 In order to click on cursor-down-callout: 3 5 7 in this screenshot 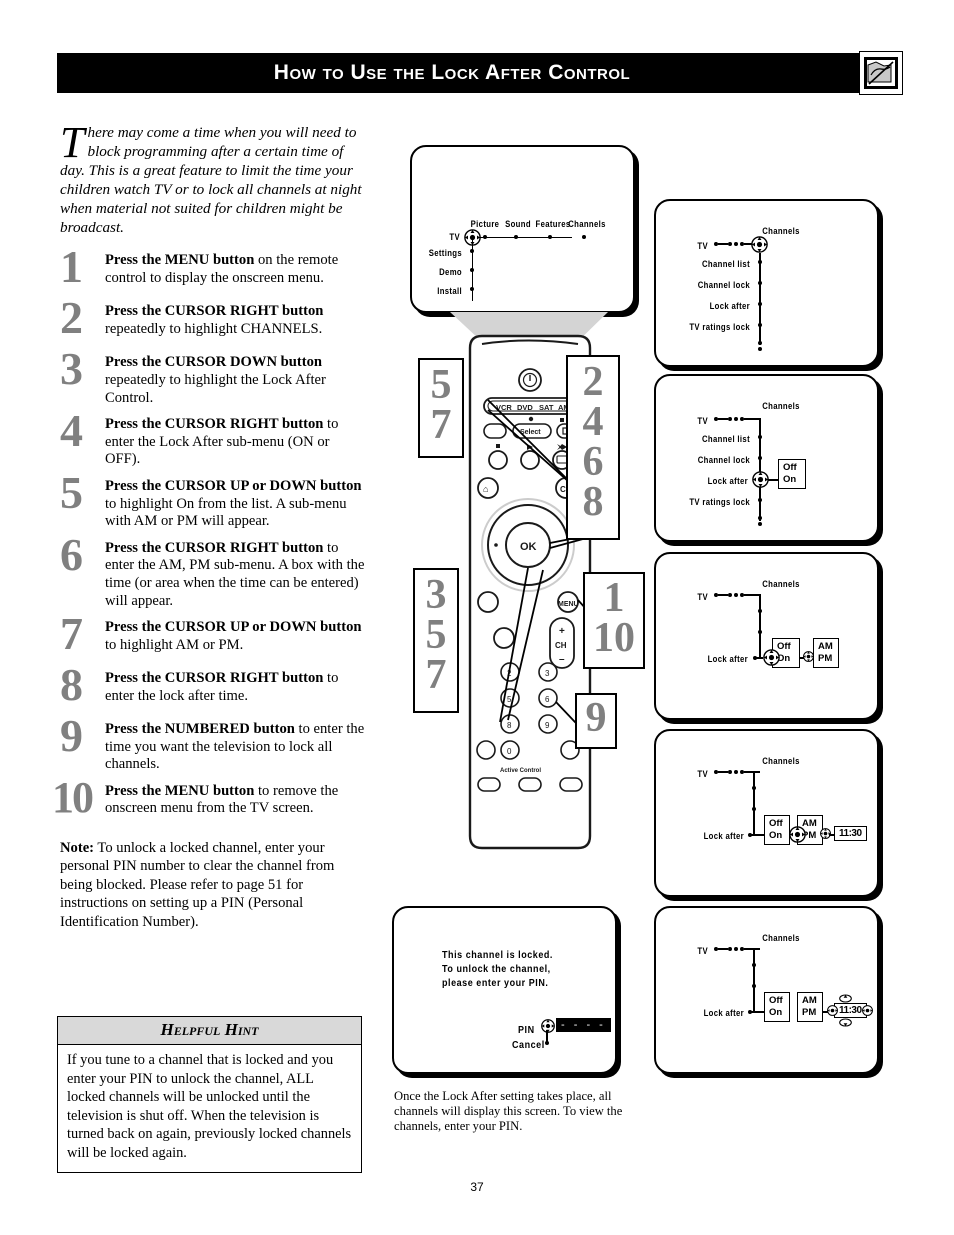, I will do `click(436, 640)`.